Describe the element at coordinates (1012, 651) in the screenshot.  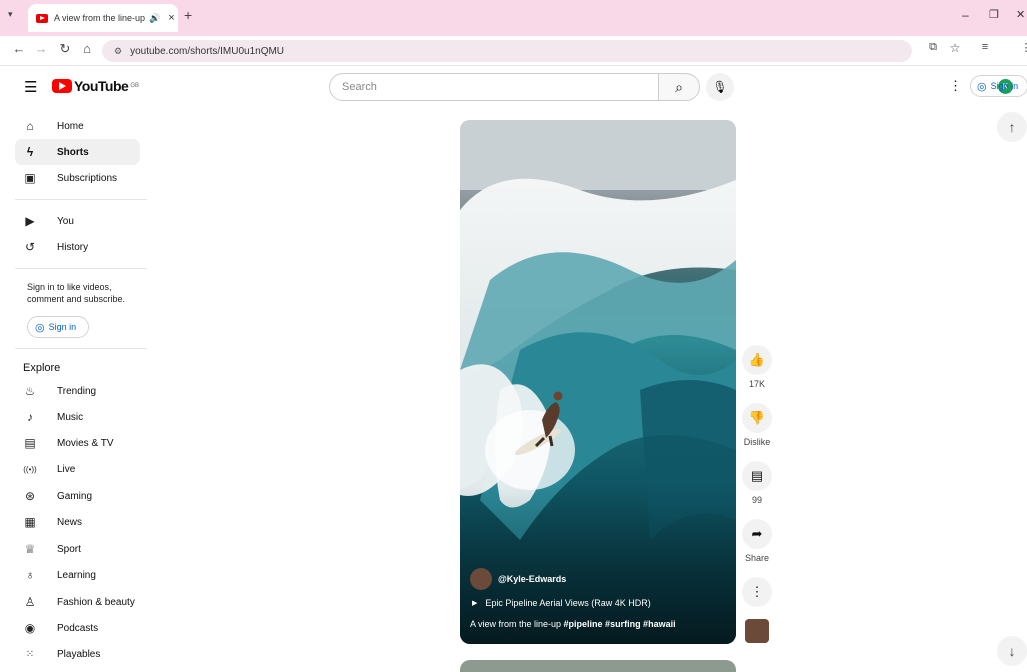
I see `next-short-arrow-icon: ↓` at that location.